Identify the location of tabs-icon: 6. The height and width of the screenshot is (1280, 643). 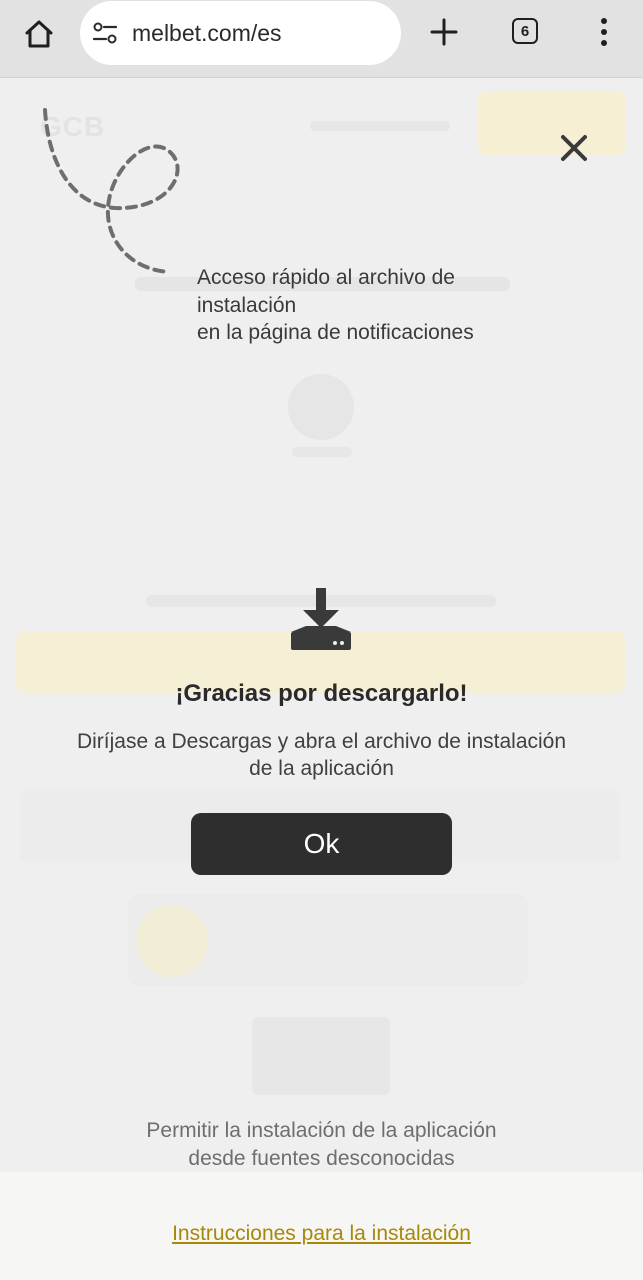
(525, 31).